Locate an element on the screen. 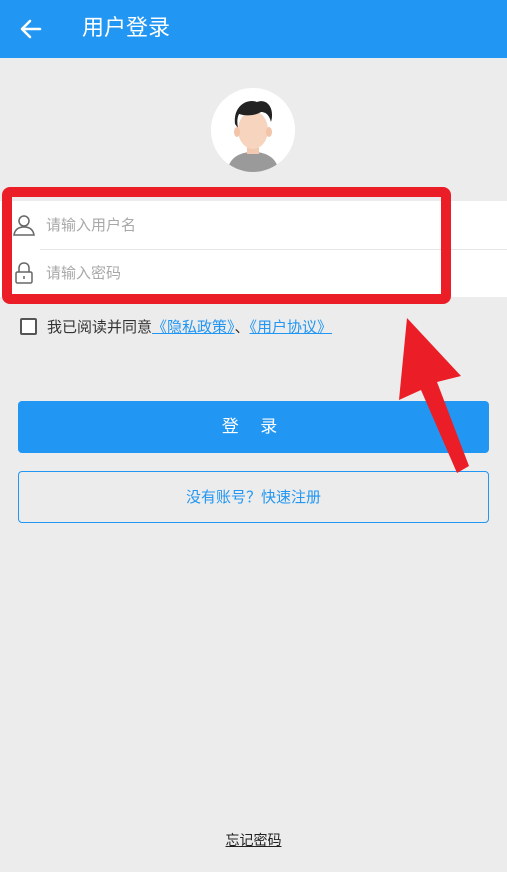 This screenshot has height=872, width=507. lock-icon is located at coordinates (24, 273).